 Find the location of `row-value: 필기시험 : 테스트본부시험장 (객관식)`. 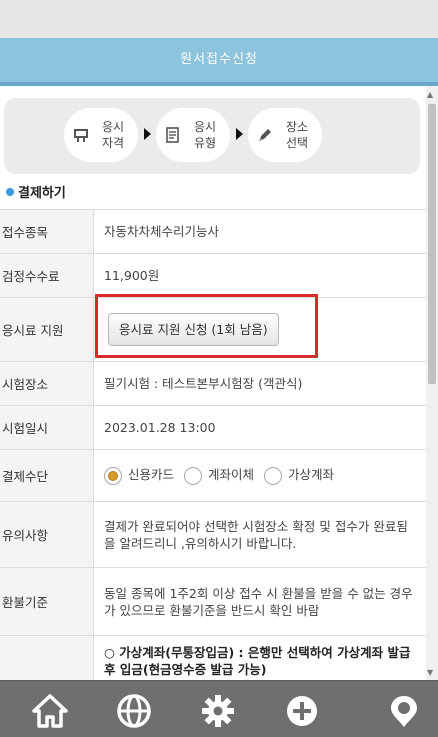

row-value: 필기시험 : 테스트본부시험장 (객관식) is located at coordinates (259, 383).